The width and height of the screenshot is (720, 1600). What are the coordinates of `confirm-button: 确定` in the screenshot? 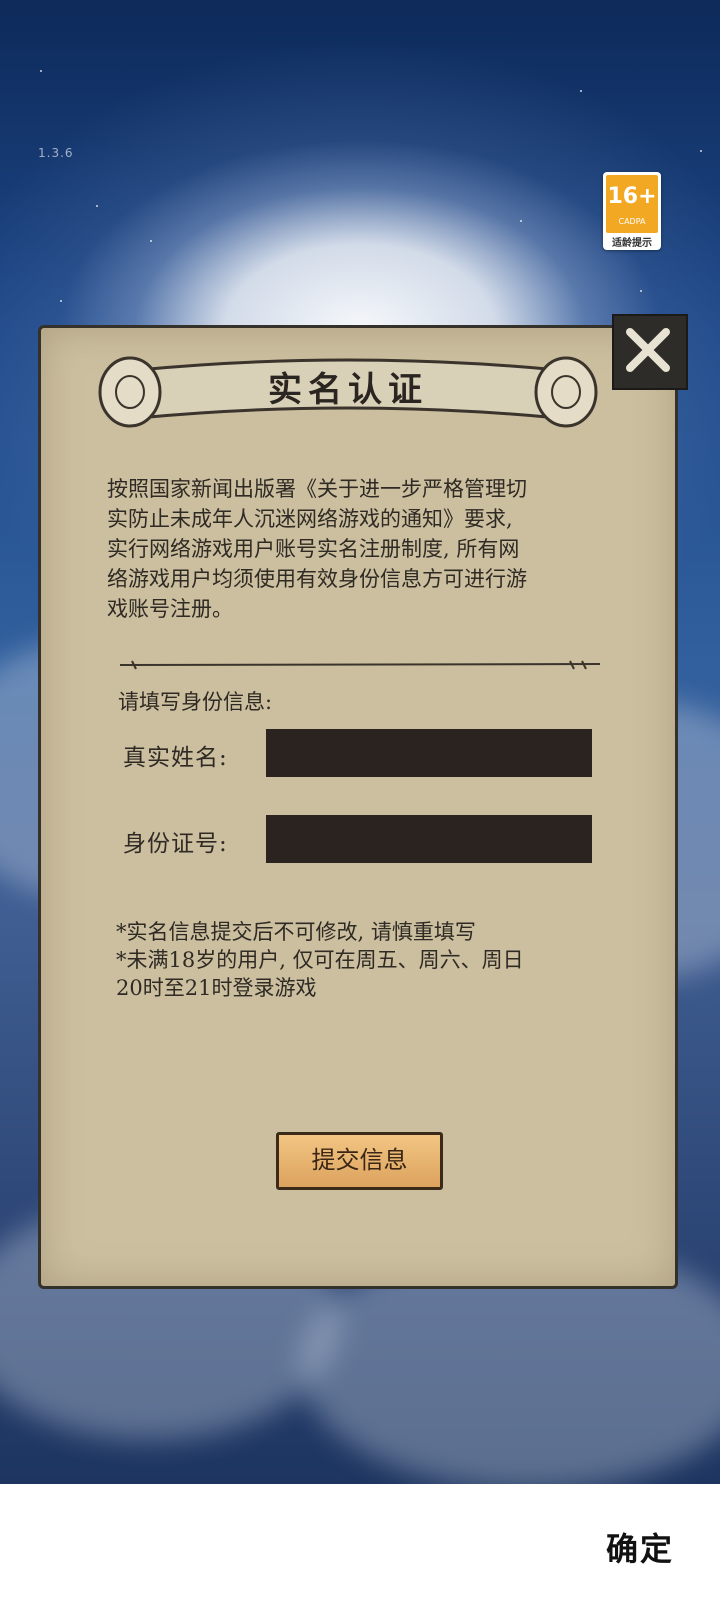 It's located at (640, 1547).